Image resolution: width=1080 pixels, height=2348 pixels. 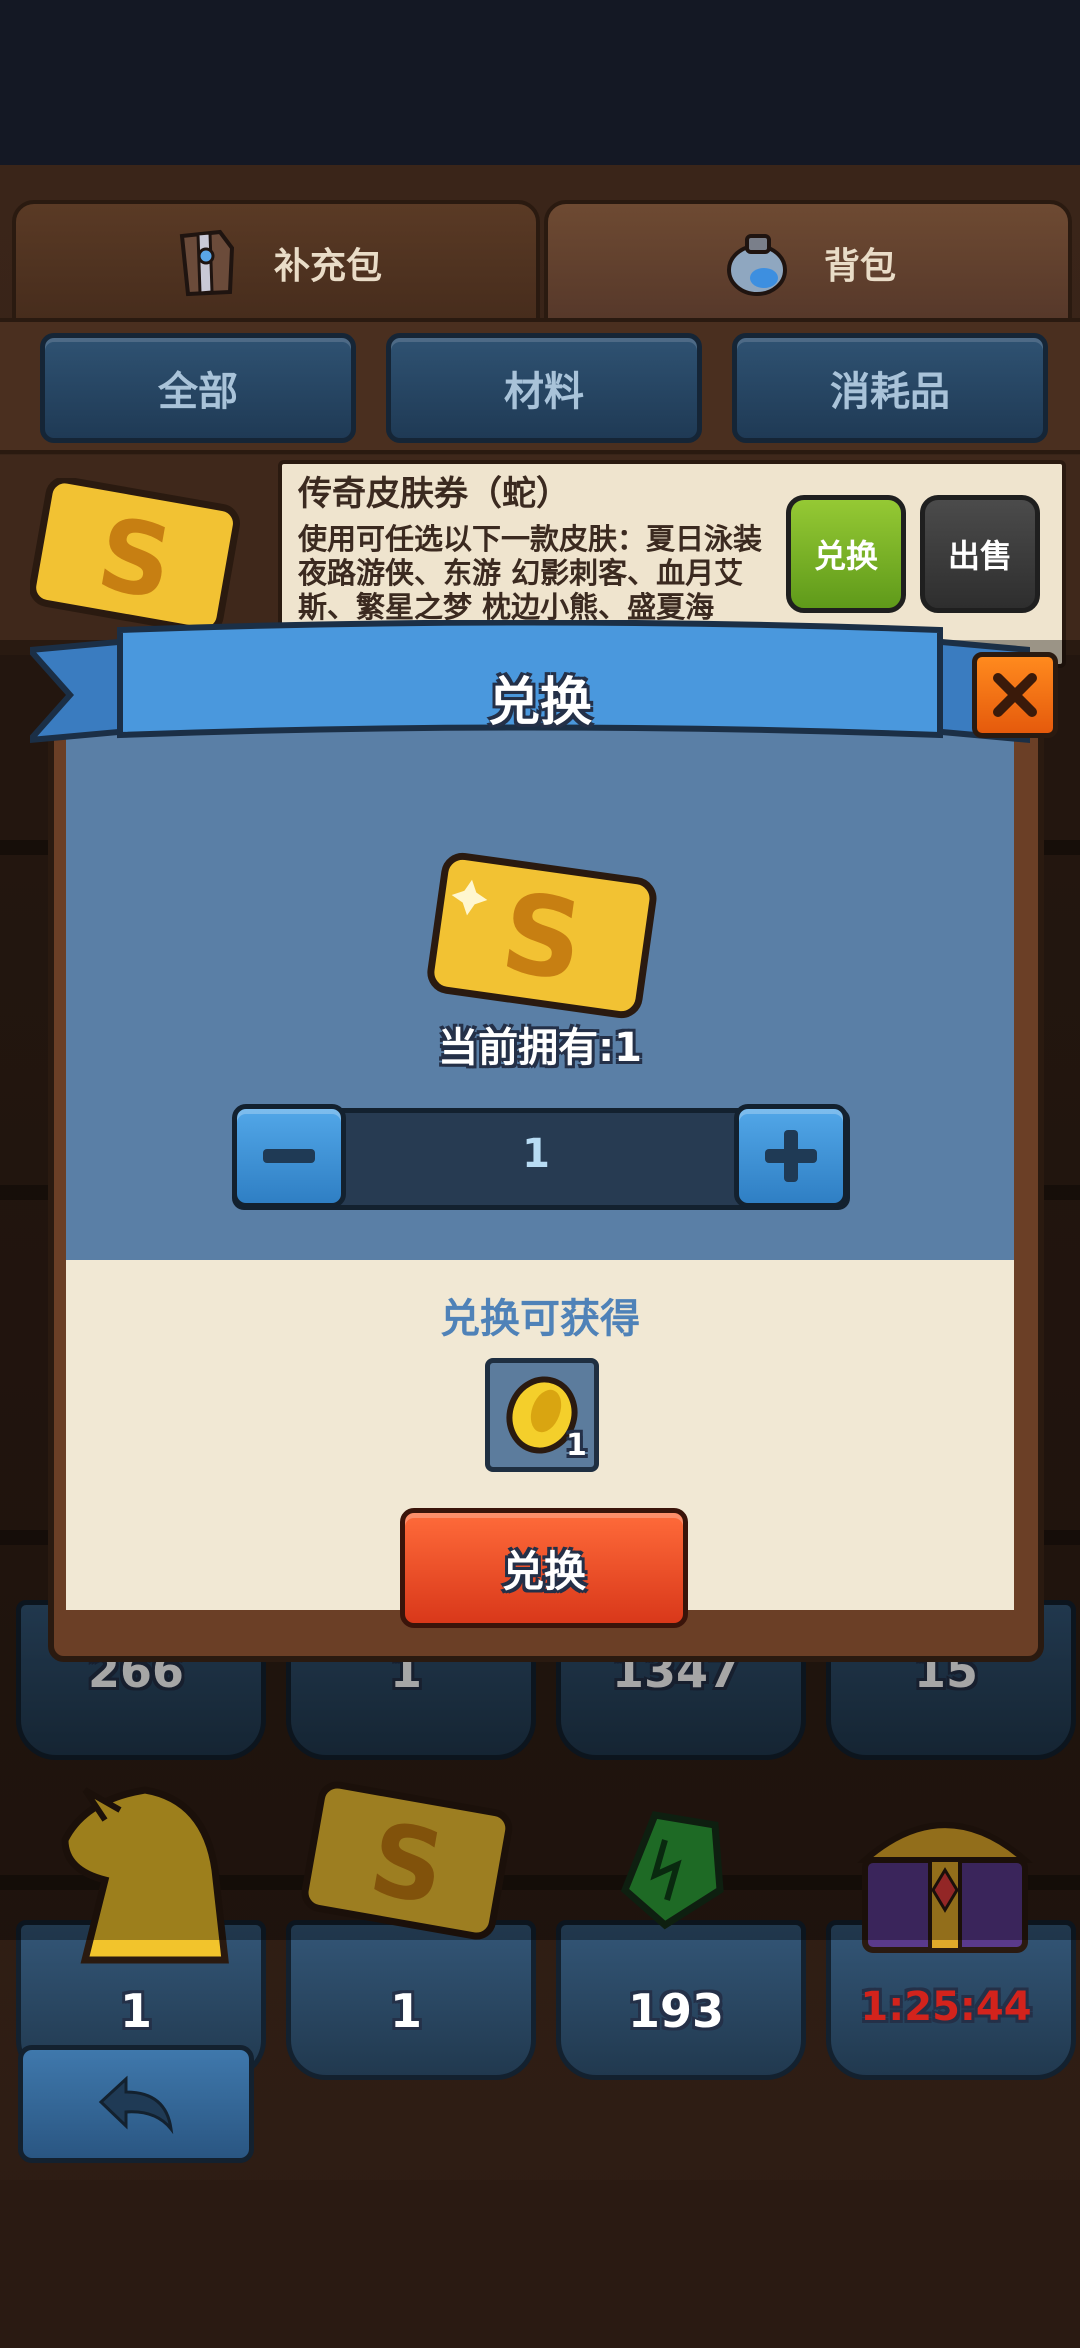 What do you see at coordinates (846, 554) in the screenshot?
I see `detail-exchange-button: 兑换` at bounding box center [846, 554].